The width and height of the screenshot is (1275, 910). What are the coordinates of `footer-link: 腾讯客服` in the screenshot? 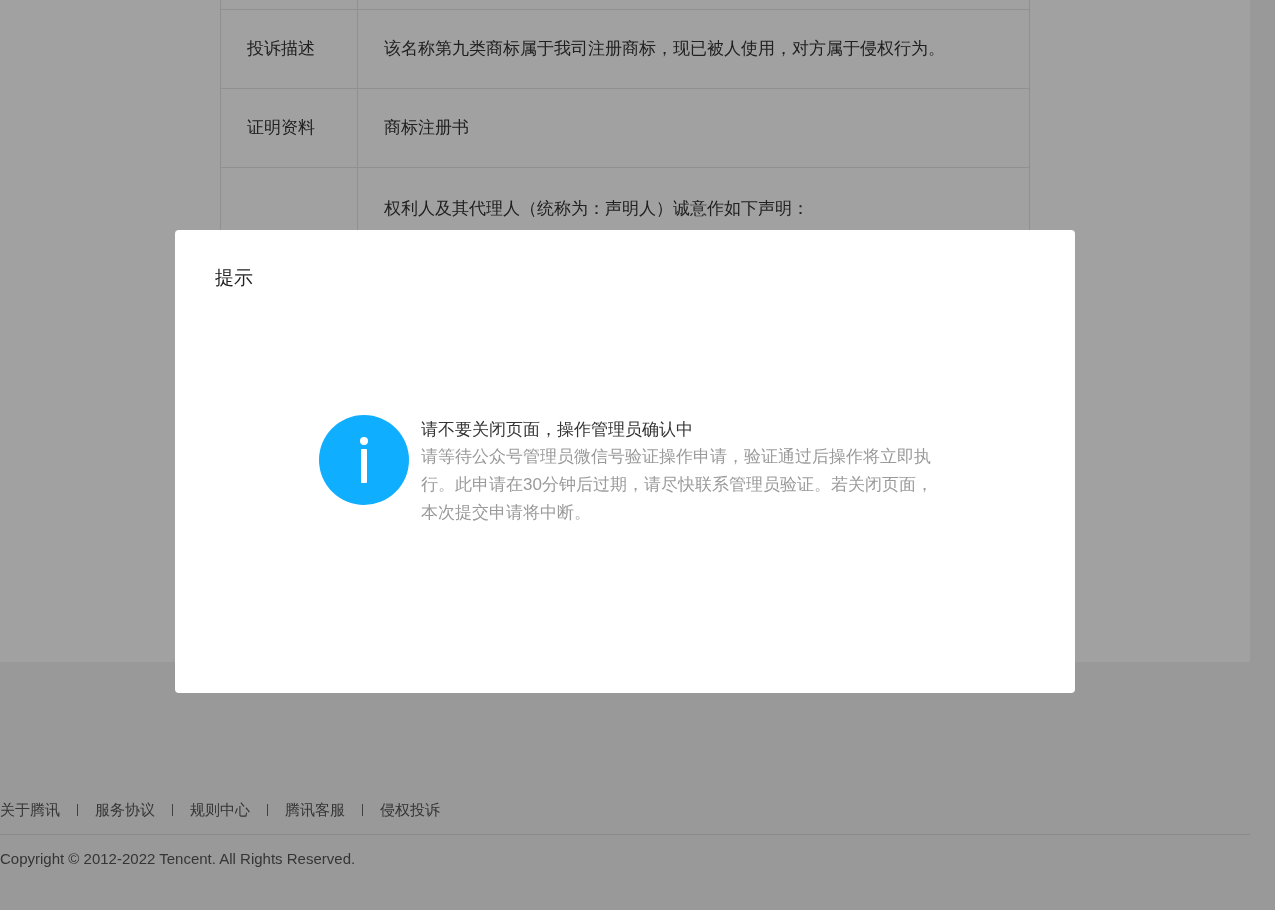 It's located at (315, 810).